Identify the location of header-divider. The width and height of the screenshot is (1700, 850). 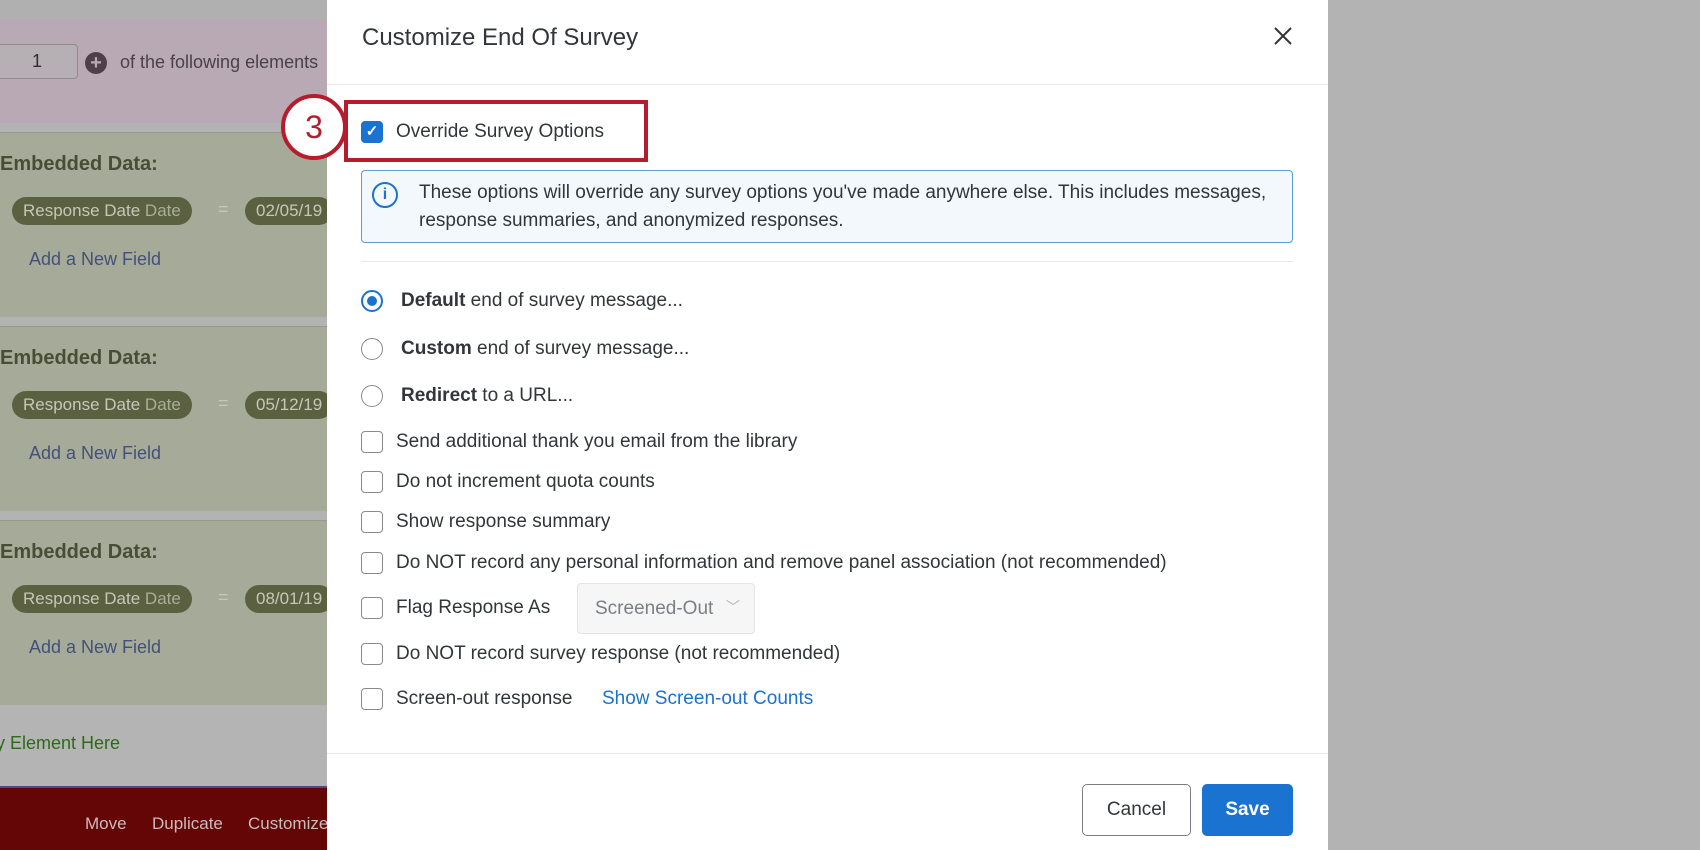
(827, 84).